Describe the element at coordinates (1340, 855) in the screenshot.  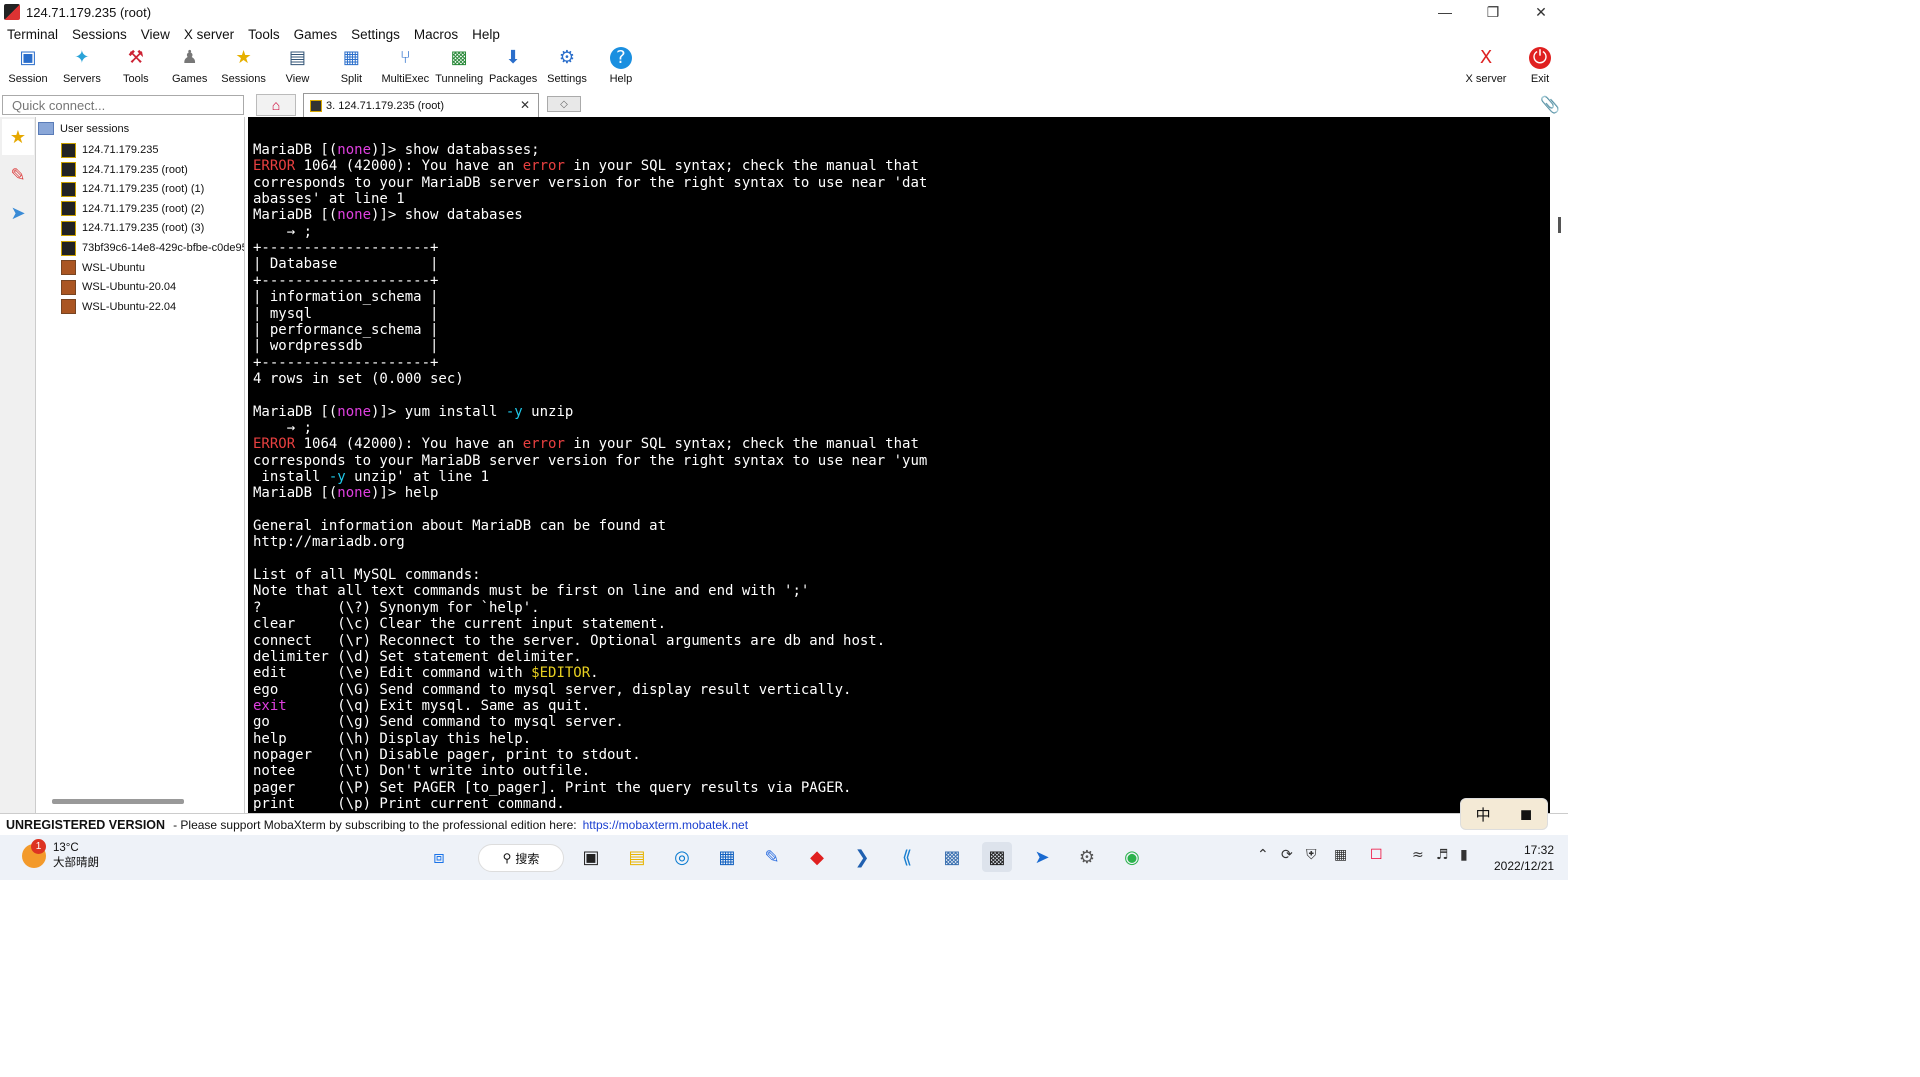
I see `ime-tray-icon: ▦` at that location.